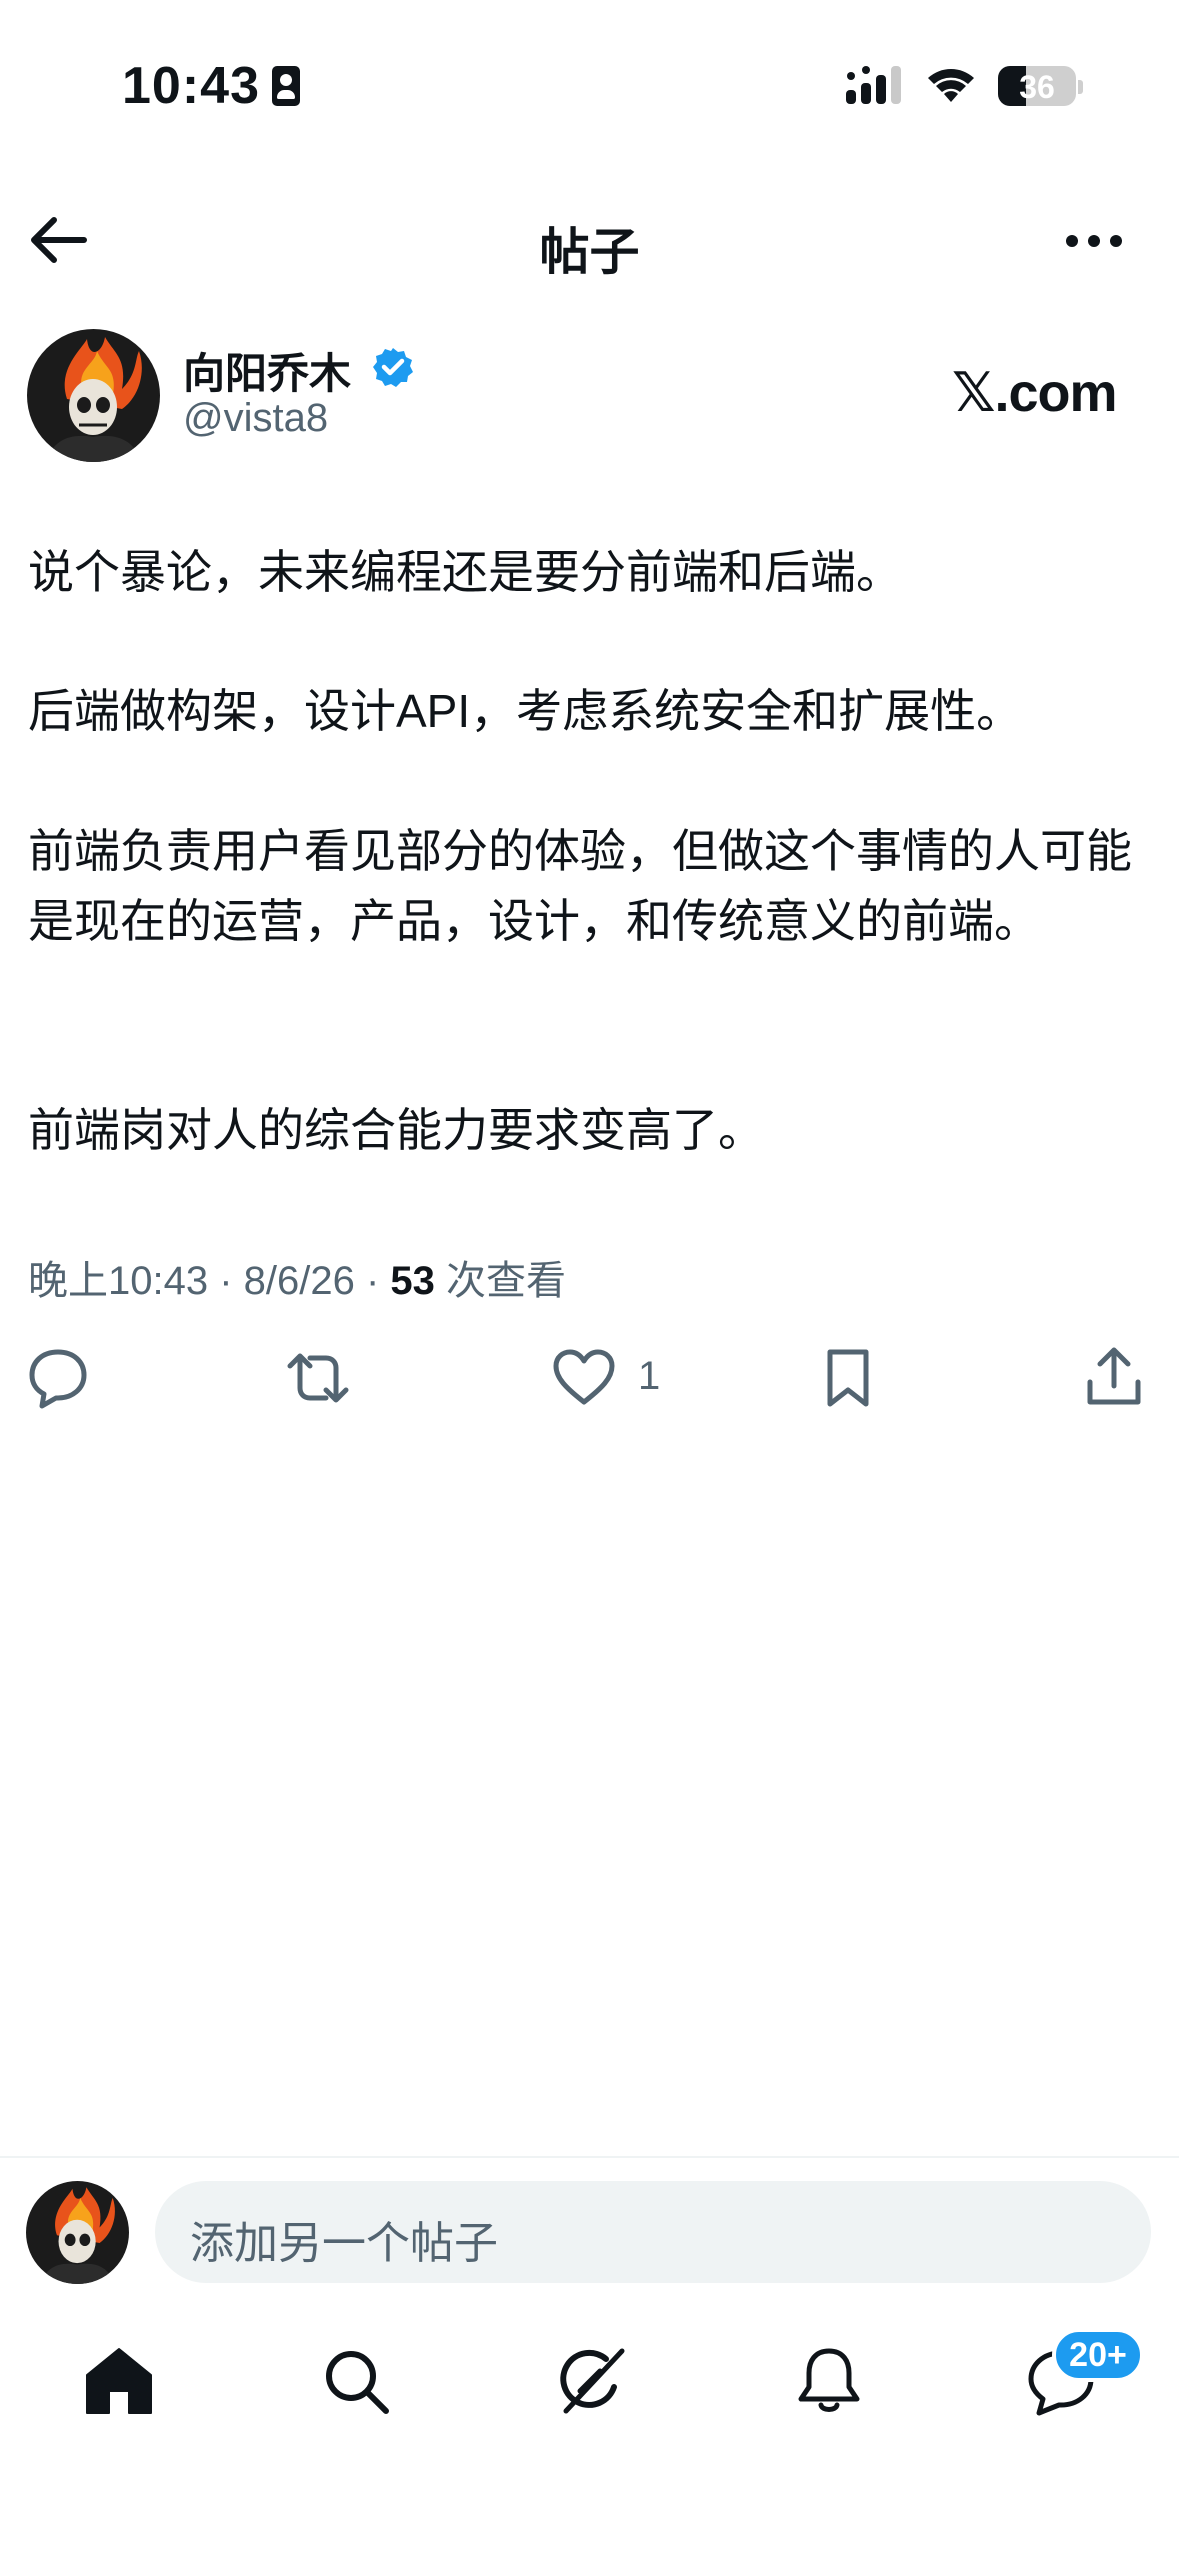  What do you see at coordinates (1098, 2355) in the screenshot?
I see `messages-badge: 20+` at bounding box center [1098, 2355].